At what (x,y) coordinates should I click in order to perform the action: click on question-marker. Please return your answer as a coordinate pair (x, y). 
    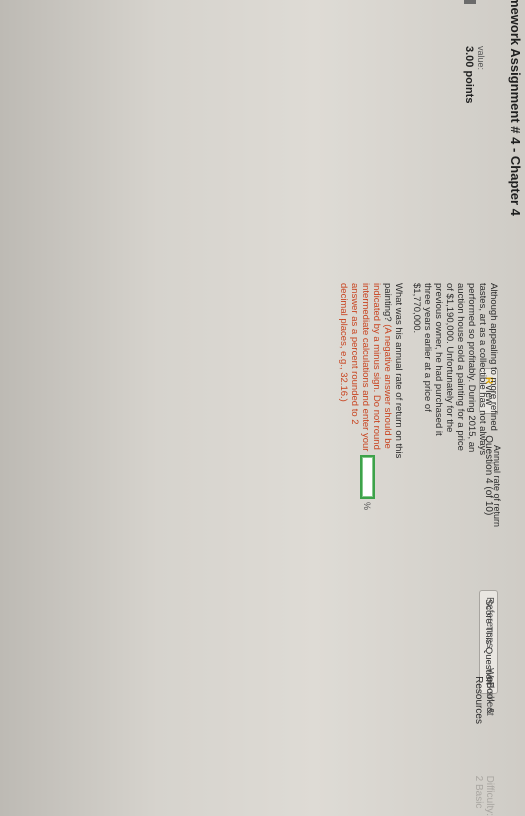
    Looking at the image, I should click on (470, 2).